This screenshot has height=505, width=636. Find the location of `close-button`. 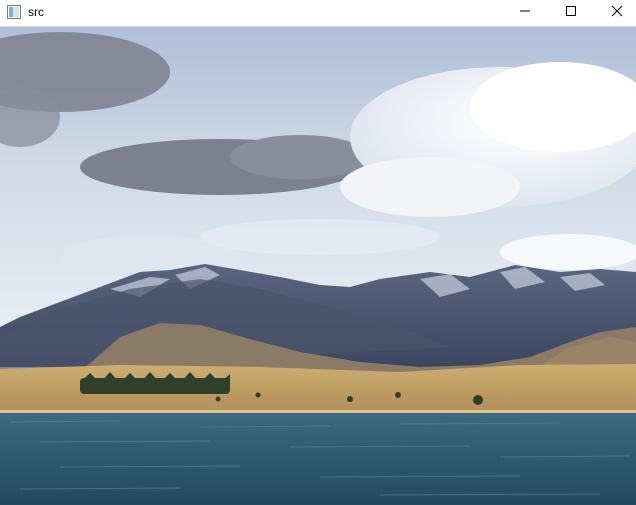

close-button is located at coordinates (615, 13).